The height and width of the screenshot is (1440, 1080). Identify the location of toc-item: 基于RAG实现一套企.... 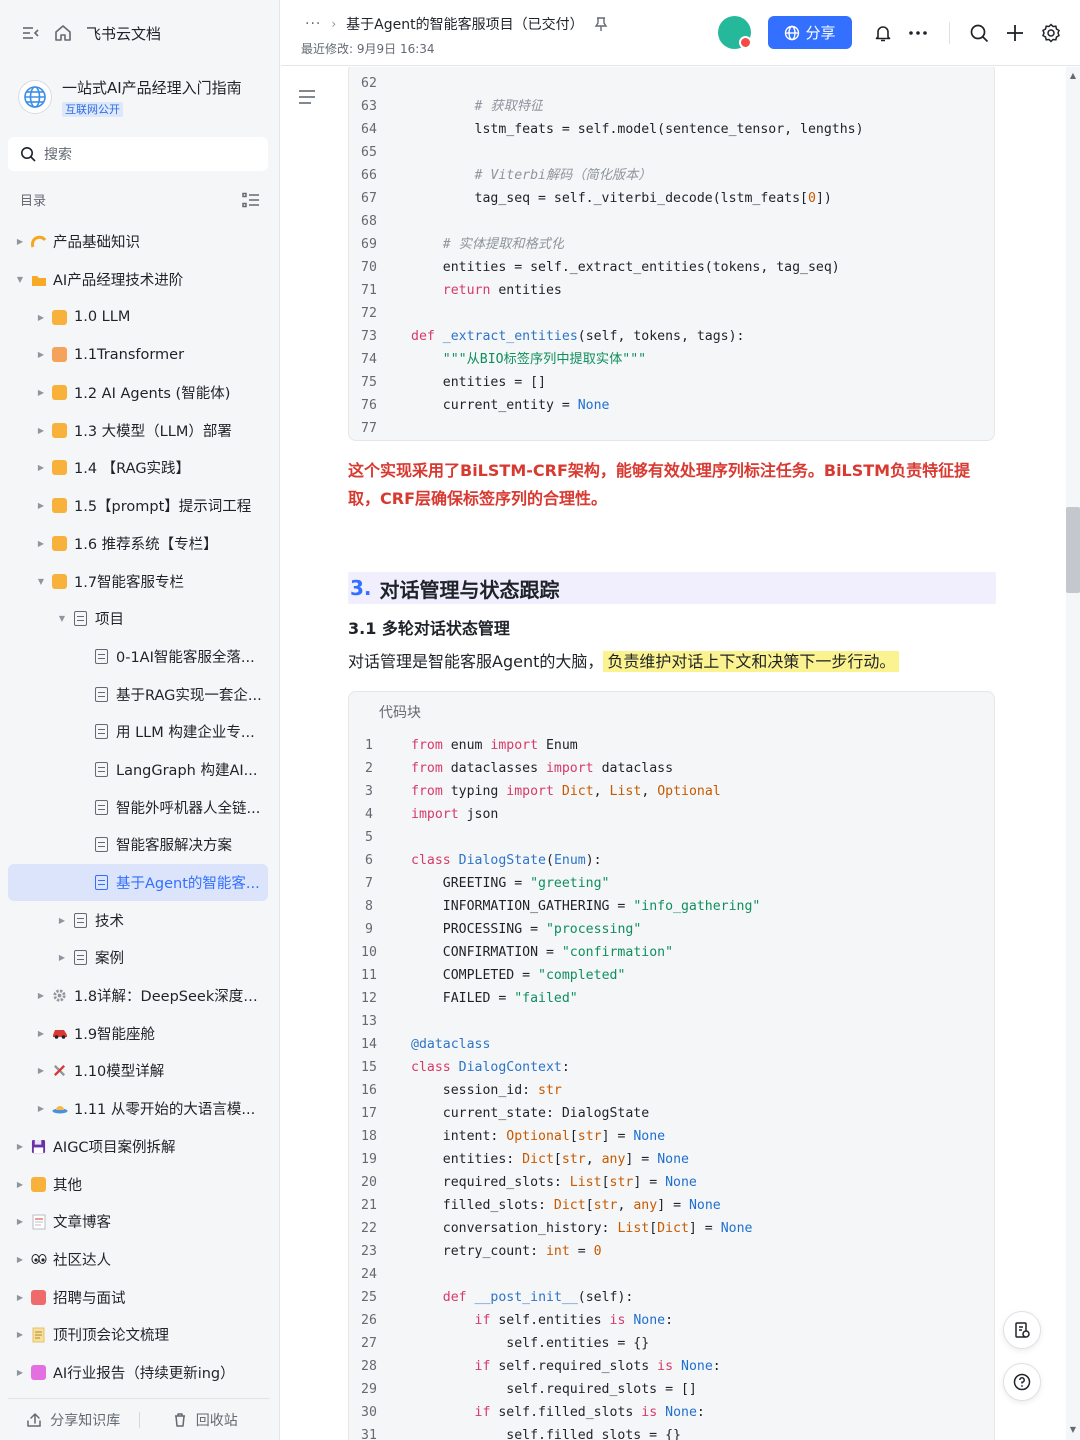
(138, 694).